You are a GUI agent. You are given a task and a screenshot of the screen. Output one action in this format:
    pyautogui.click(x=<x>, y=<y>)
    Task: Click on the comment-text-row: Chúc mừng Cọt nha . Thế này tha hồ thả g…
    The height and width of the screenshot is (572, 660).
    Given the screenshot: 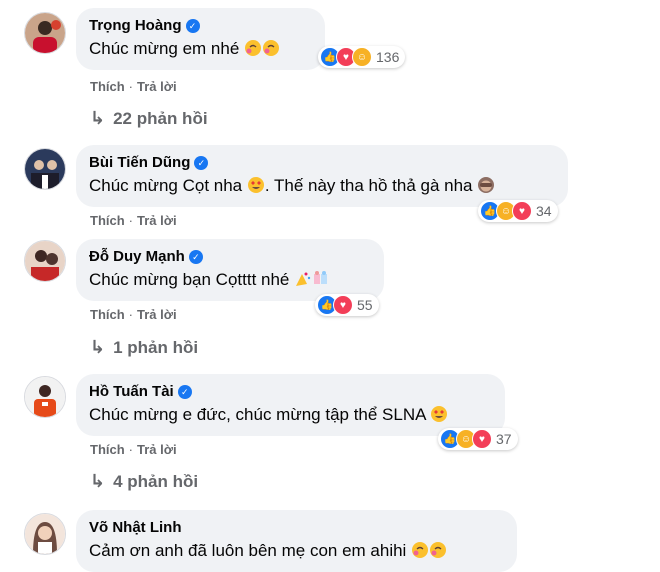 What is the action you would take?
    pyautogui.click(x=321, y=187)
    